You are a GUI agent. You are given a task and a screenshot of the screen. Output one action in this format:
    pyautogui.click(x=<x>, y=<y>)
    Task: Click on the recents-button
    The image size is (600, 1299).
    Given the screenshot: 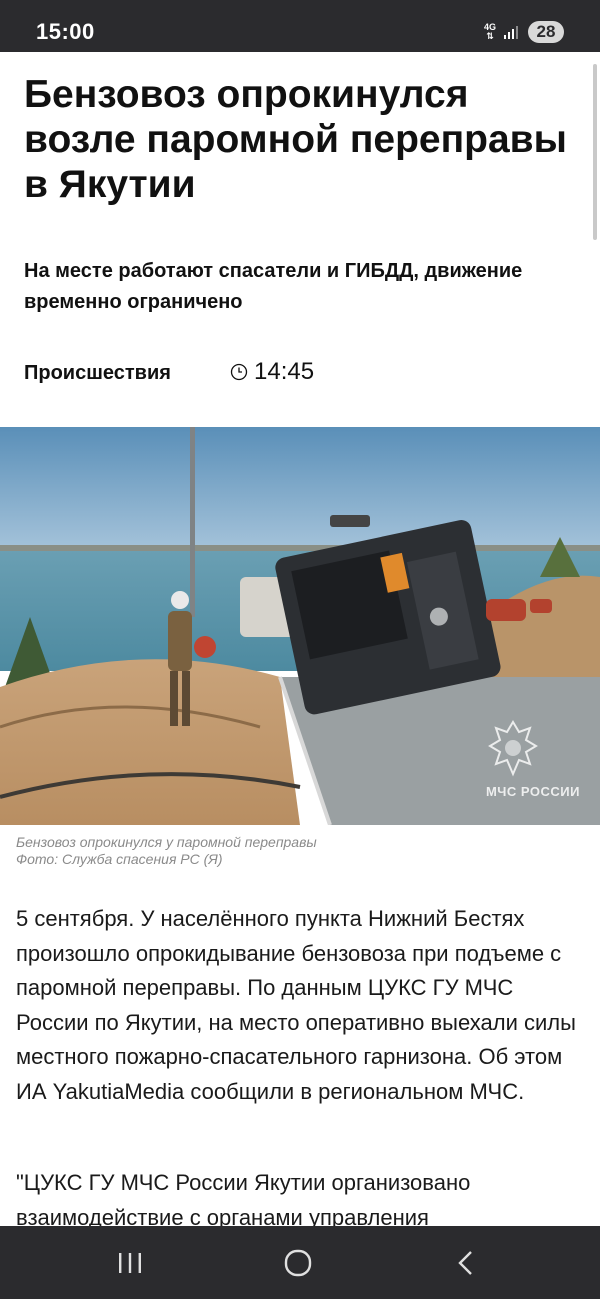 What is the action you would take?
    pyautogui.click(x=130, y=1262)
    